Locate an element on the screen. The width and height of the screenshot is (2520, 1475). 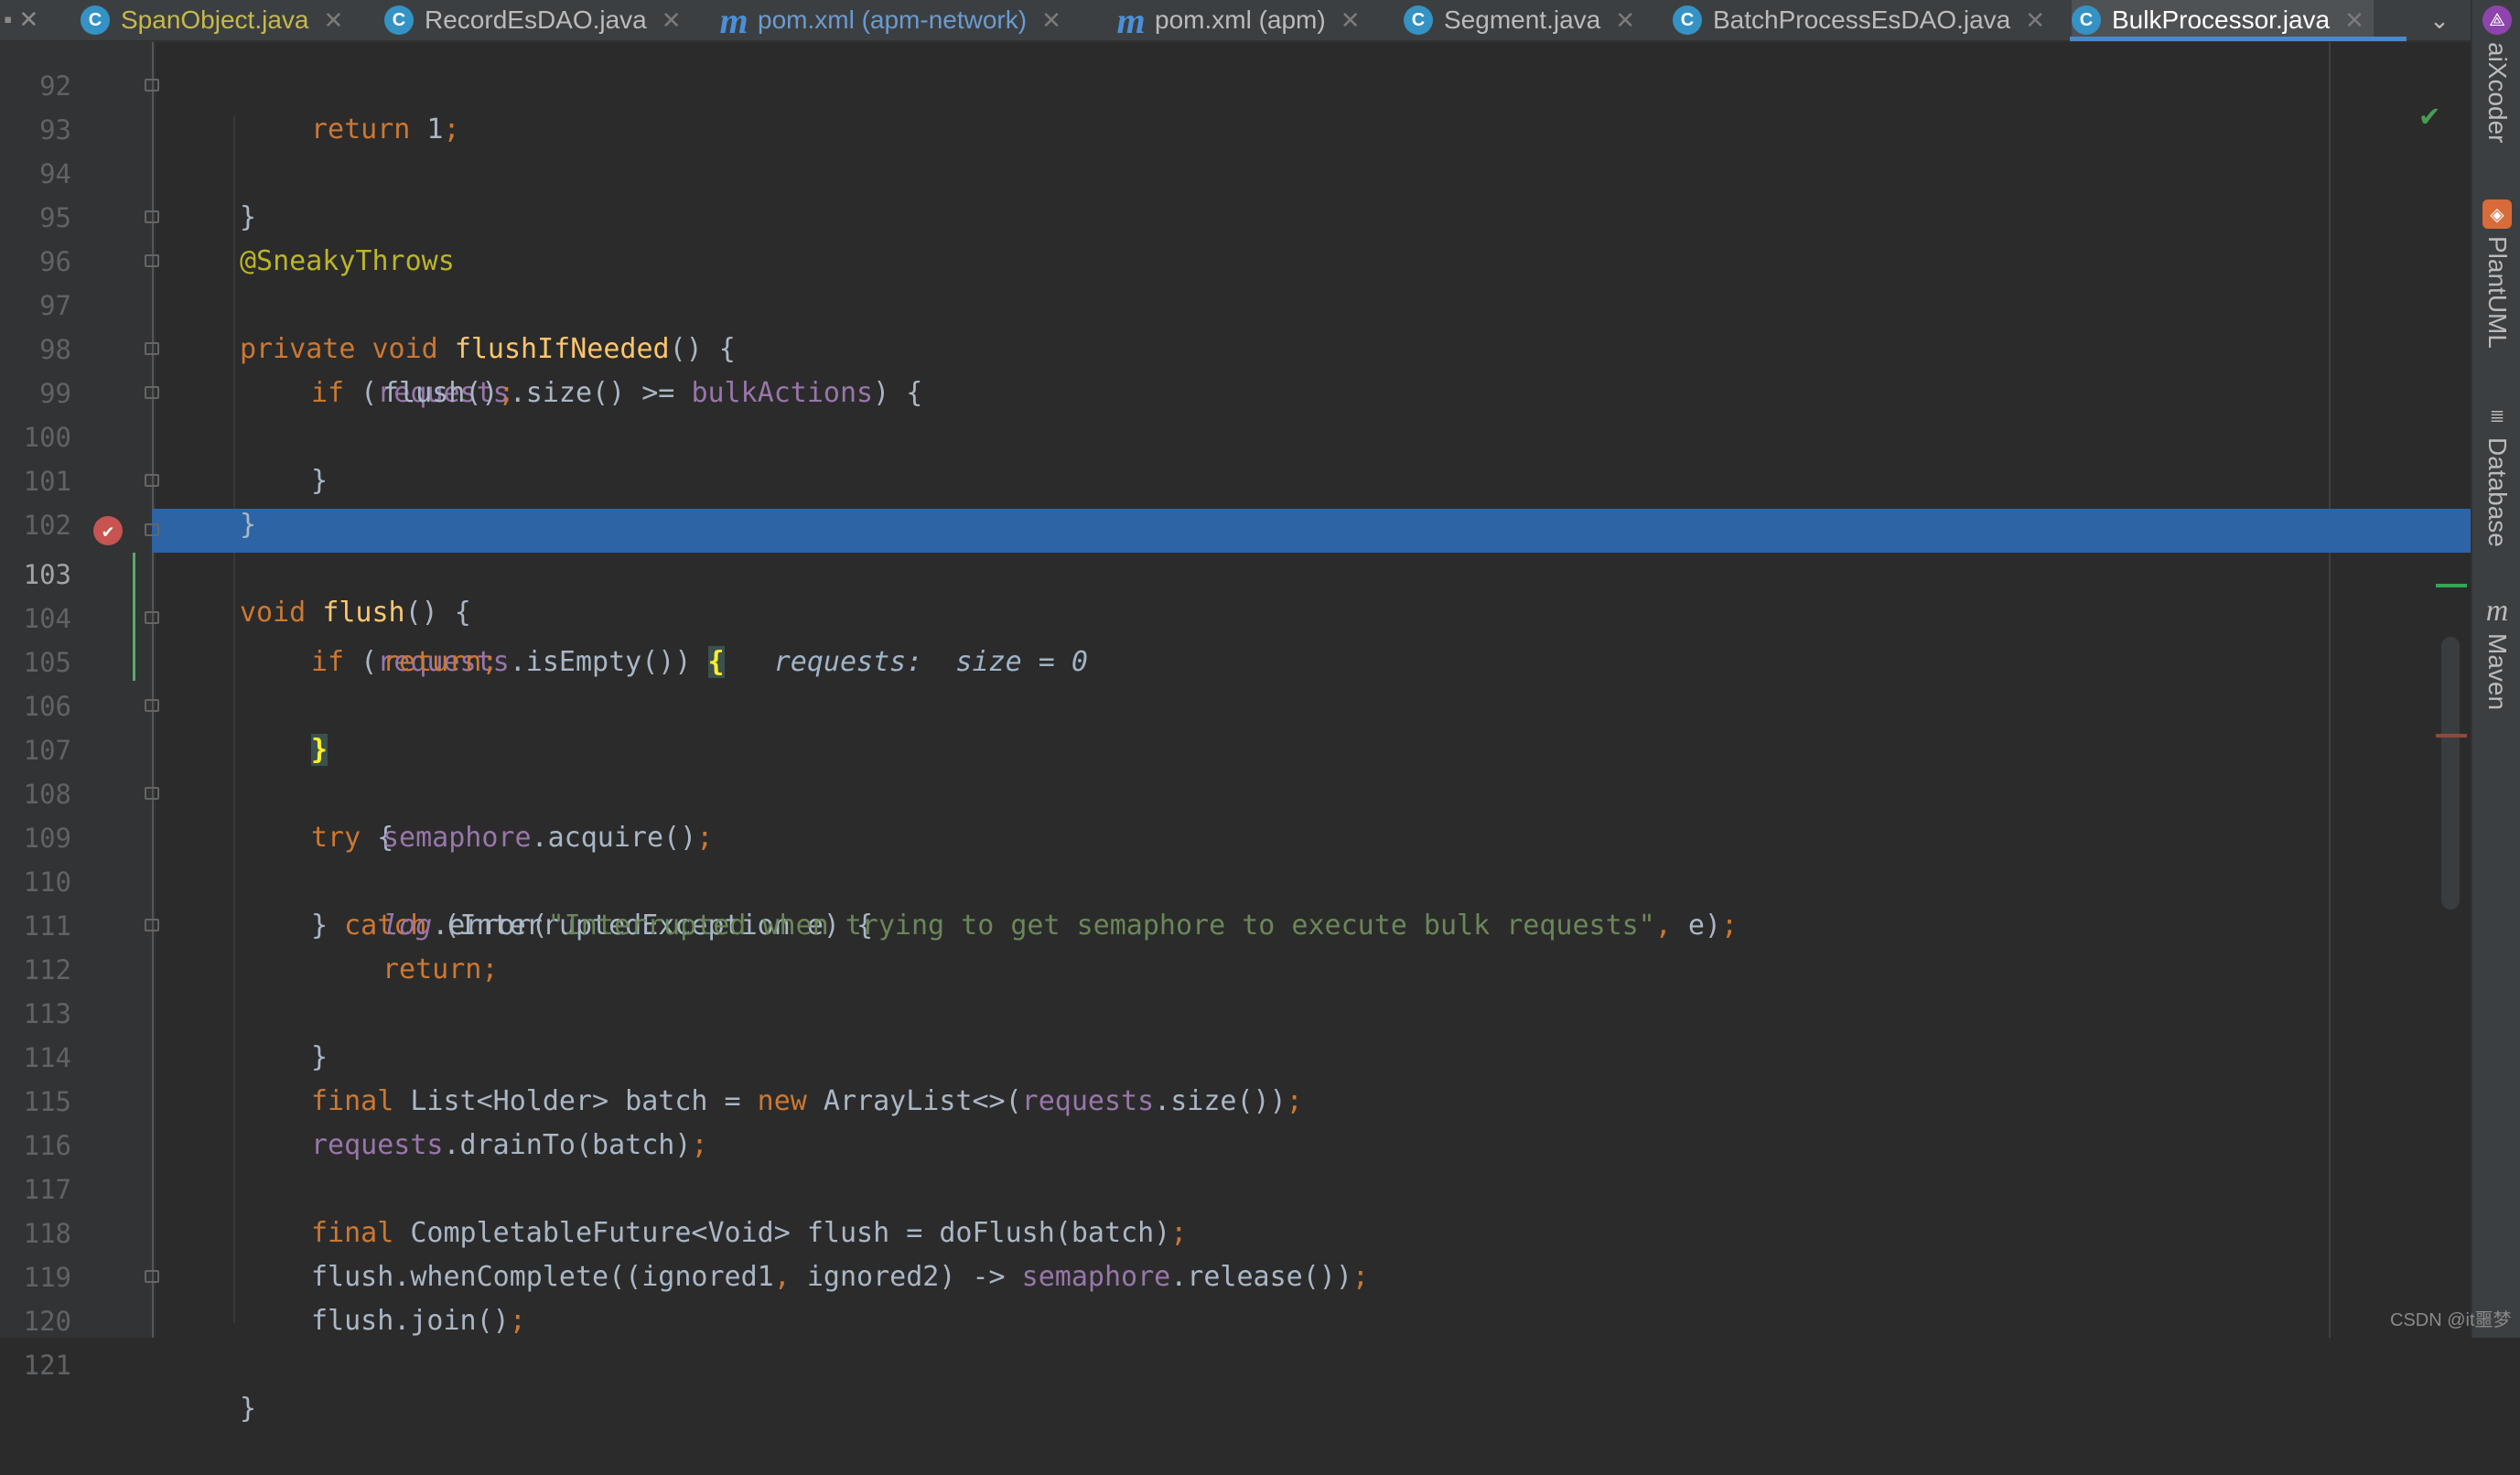
tool-window-label: Database is located at coordinates (2497, 492).